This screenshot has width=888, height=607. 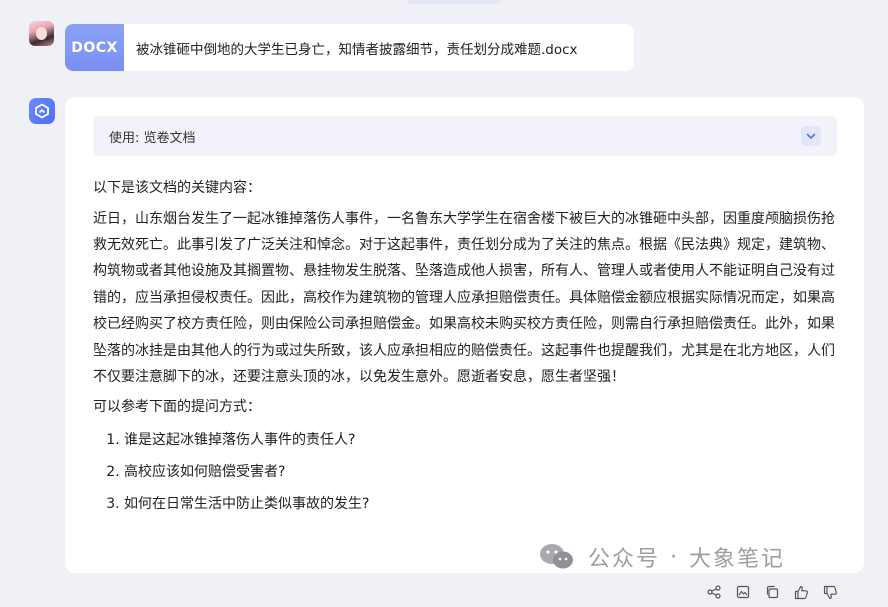 I want to click on user-avatar, so click(x=41, y=33).